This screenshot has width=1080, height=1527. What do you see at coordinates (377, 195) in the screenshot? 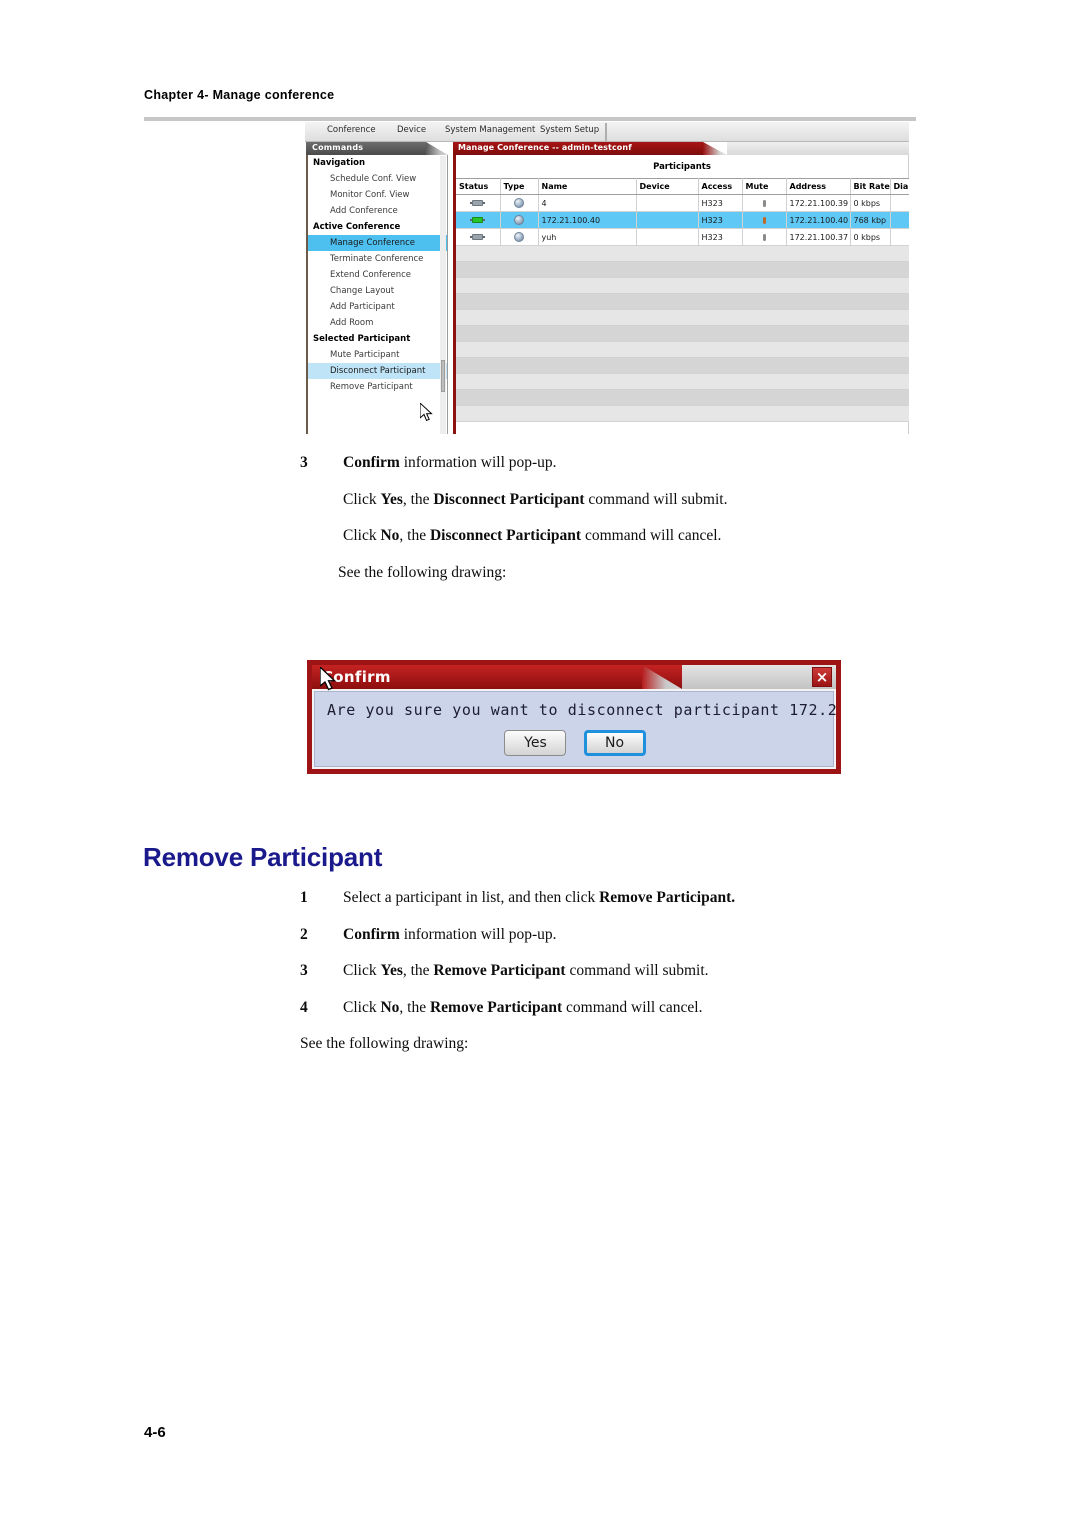
I see `sidebar-item-monitor-conf-view: Monitor Conf. View` at bounding box center [377, 195].